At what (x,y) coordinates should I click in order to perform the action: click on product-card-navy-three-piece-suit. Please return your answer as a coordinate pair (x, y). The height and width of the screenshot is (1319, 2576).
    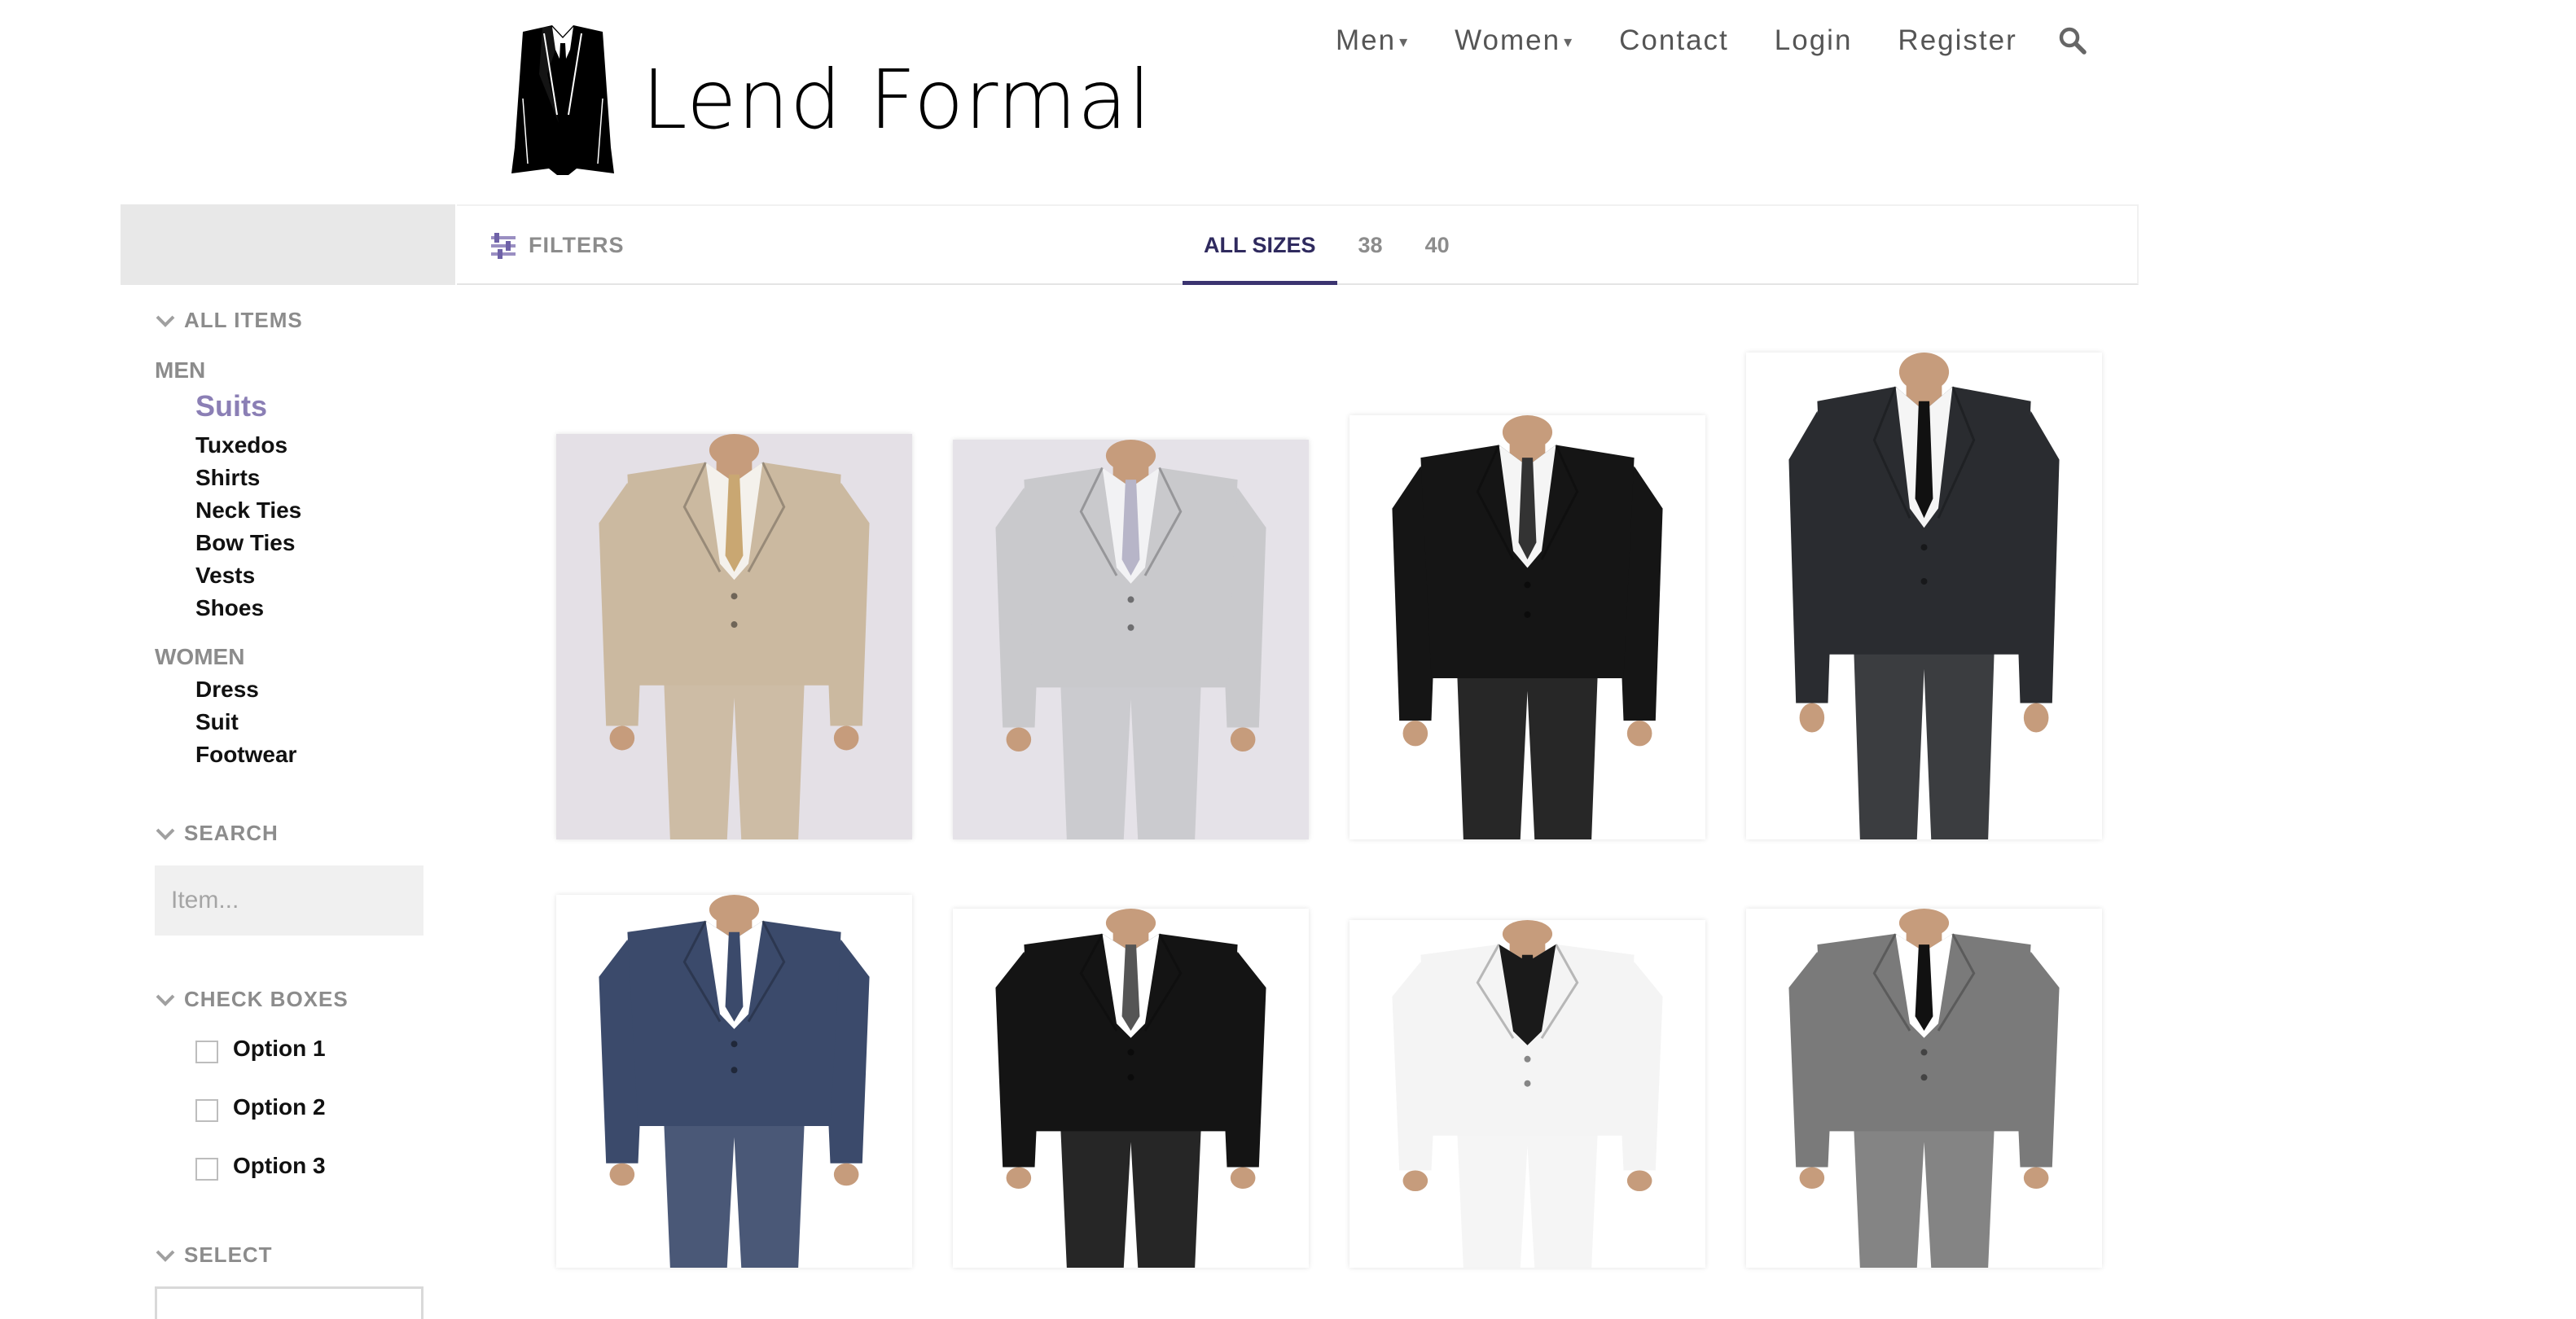
    Looking at the image, I should click on (734, 1081).